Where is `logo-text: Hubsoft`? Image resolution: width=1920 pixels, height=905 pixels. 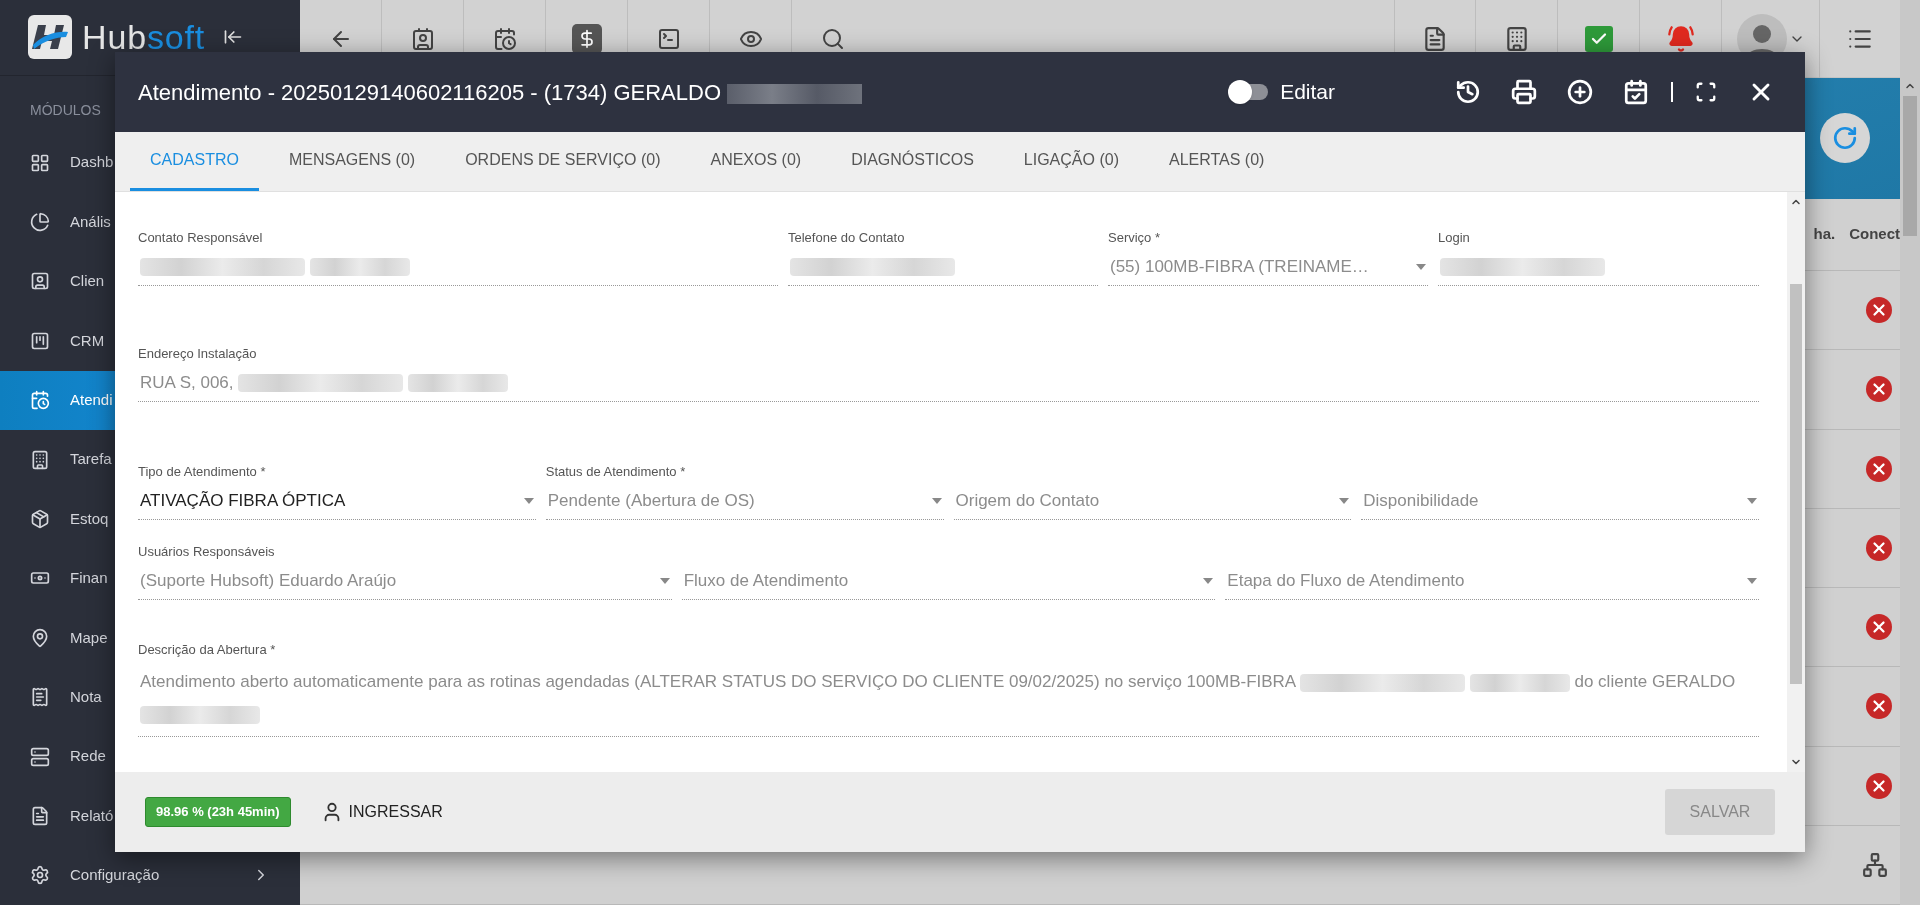
logo-text: Hubsoft is located at coordinates (144, 37).